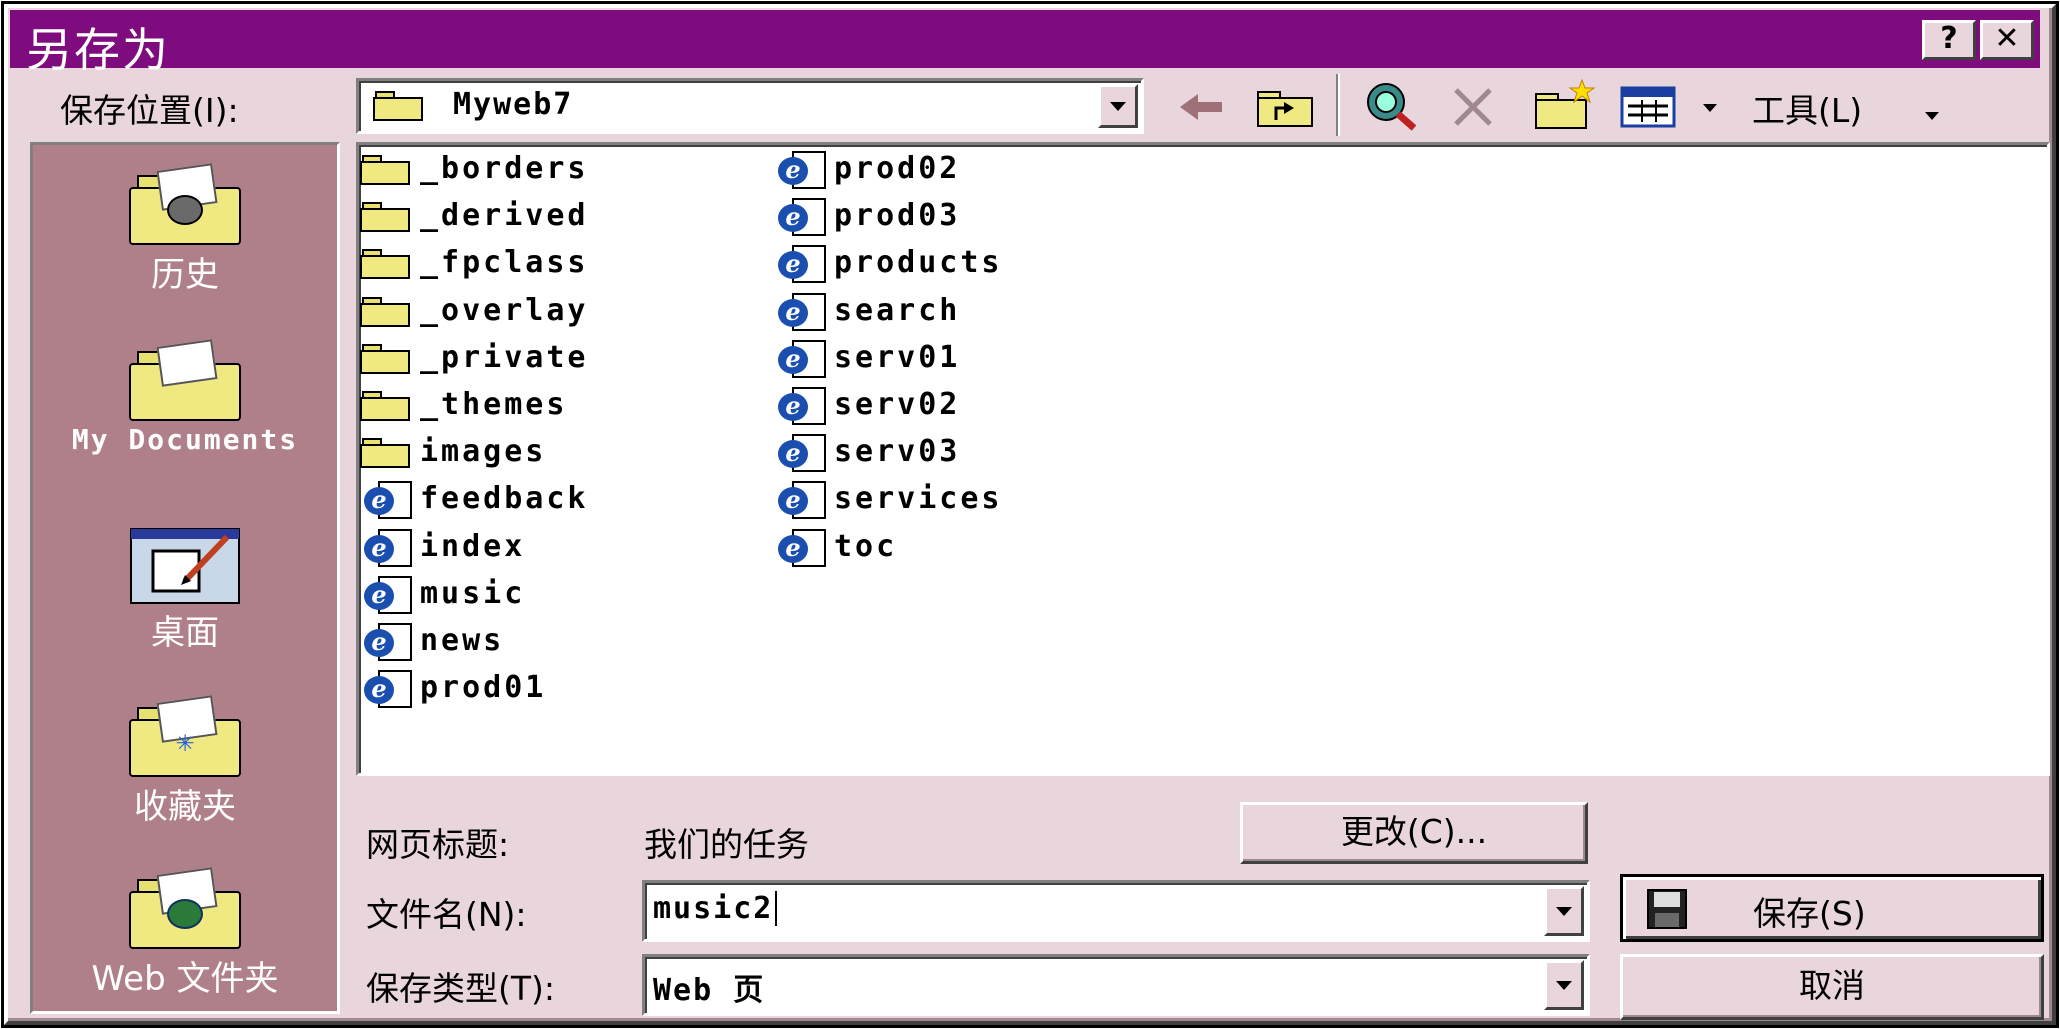 This screenshot has height=1029, width=2060. Describe the element at coordinates (504, 357) in the screenshot. I see `file-name: _private` at that location.